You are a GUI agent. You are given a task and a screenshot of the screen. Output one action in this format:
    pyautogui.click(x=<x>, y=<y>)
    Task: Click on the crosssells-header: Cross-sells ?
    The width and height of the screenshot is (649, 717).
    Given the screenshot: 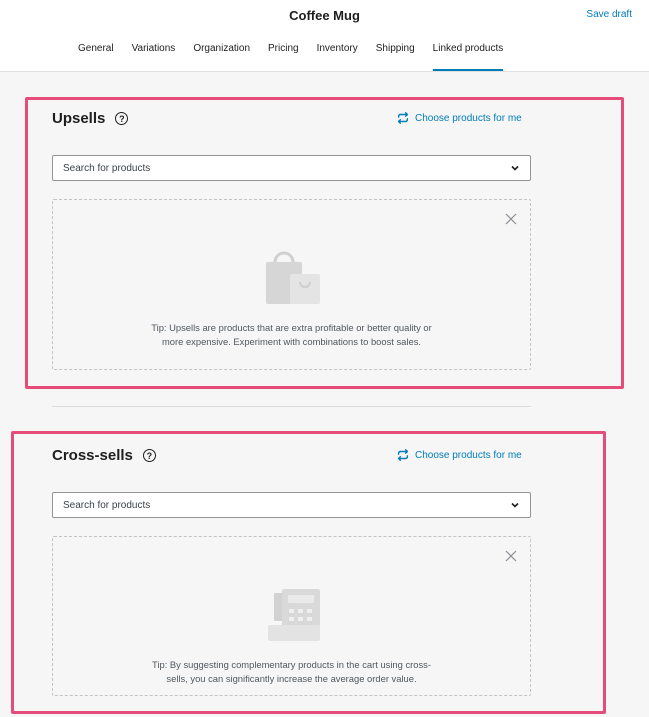 What is the action you would take?
    pyautogui.click(x=104, y=455)
    